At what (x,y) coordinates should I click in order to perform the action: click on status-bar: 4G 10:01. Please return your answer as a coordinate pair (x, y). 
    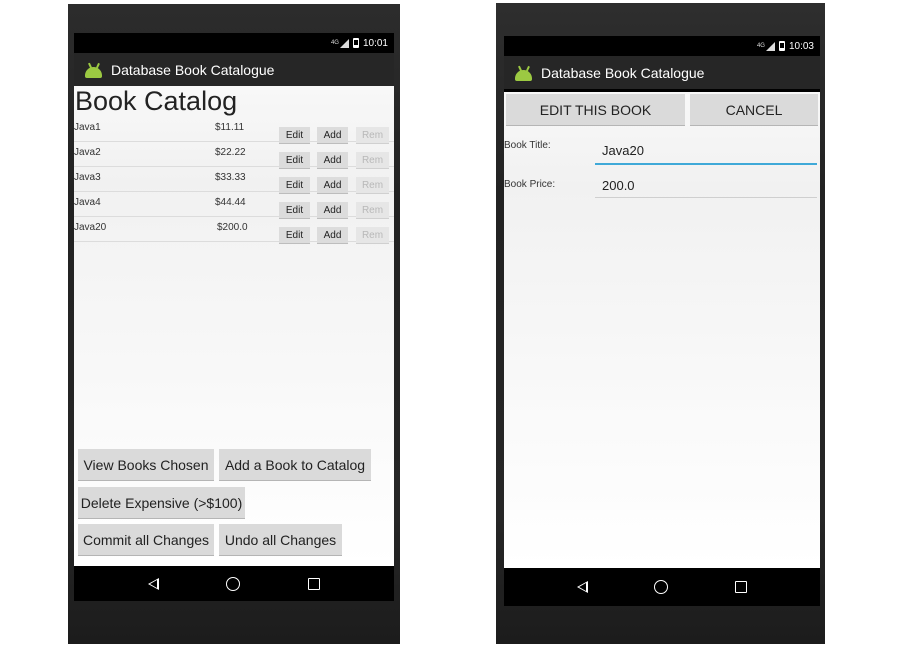
    Looking at the image, I should click on (234, 43).